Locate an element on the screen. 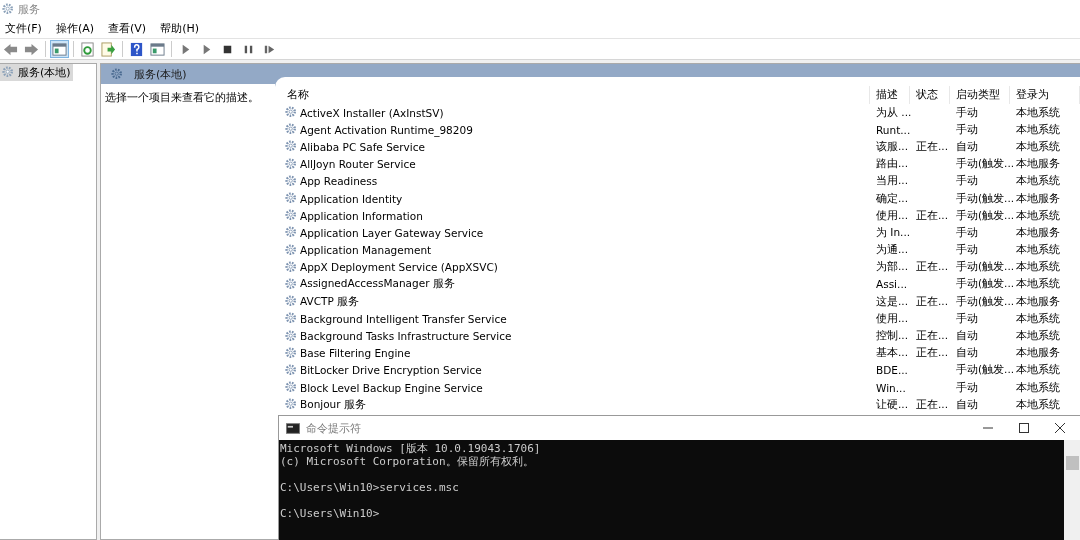 The width and height of the screenshot is (1080, 540). console-line: Microsoft Windows [版本 10.0.19043.1706] is located at coordinates (411, 448).